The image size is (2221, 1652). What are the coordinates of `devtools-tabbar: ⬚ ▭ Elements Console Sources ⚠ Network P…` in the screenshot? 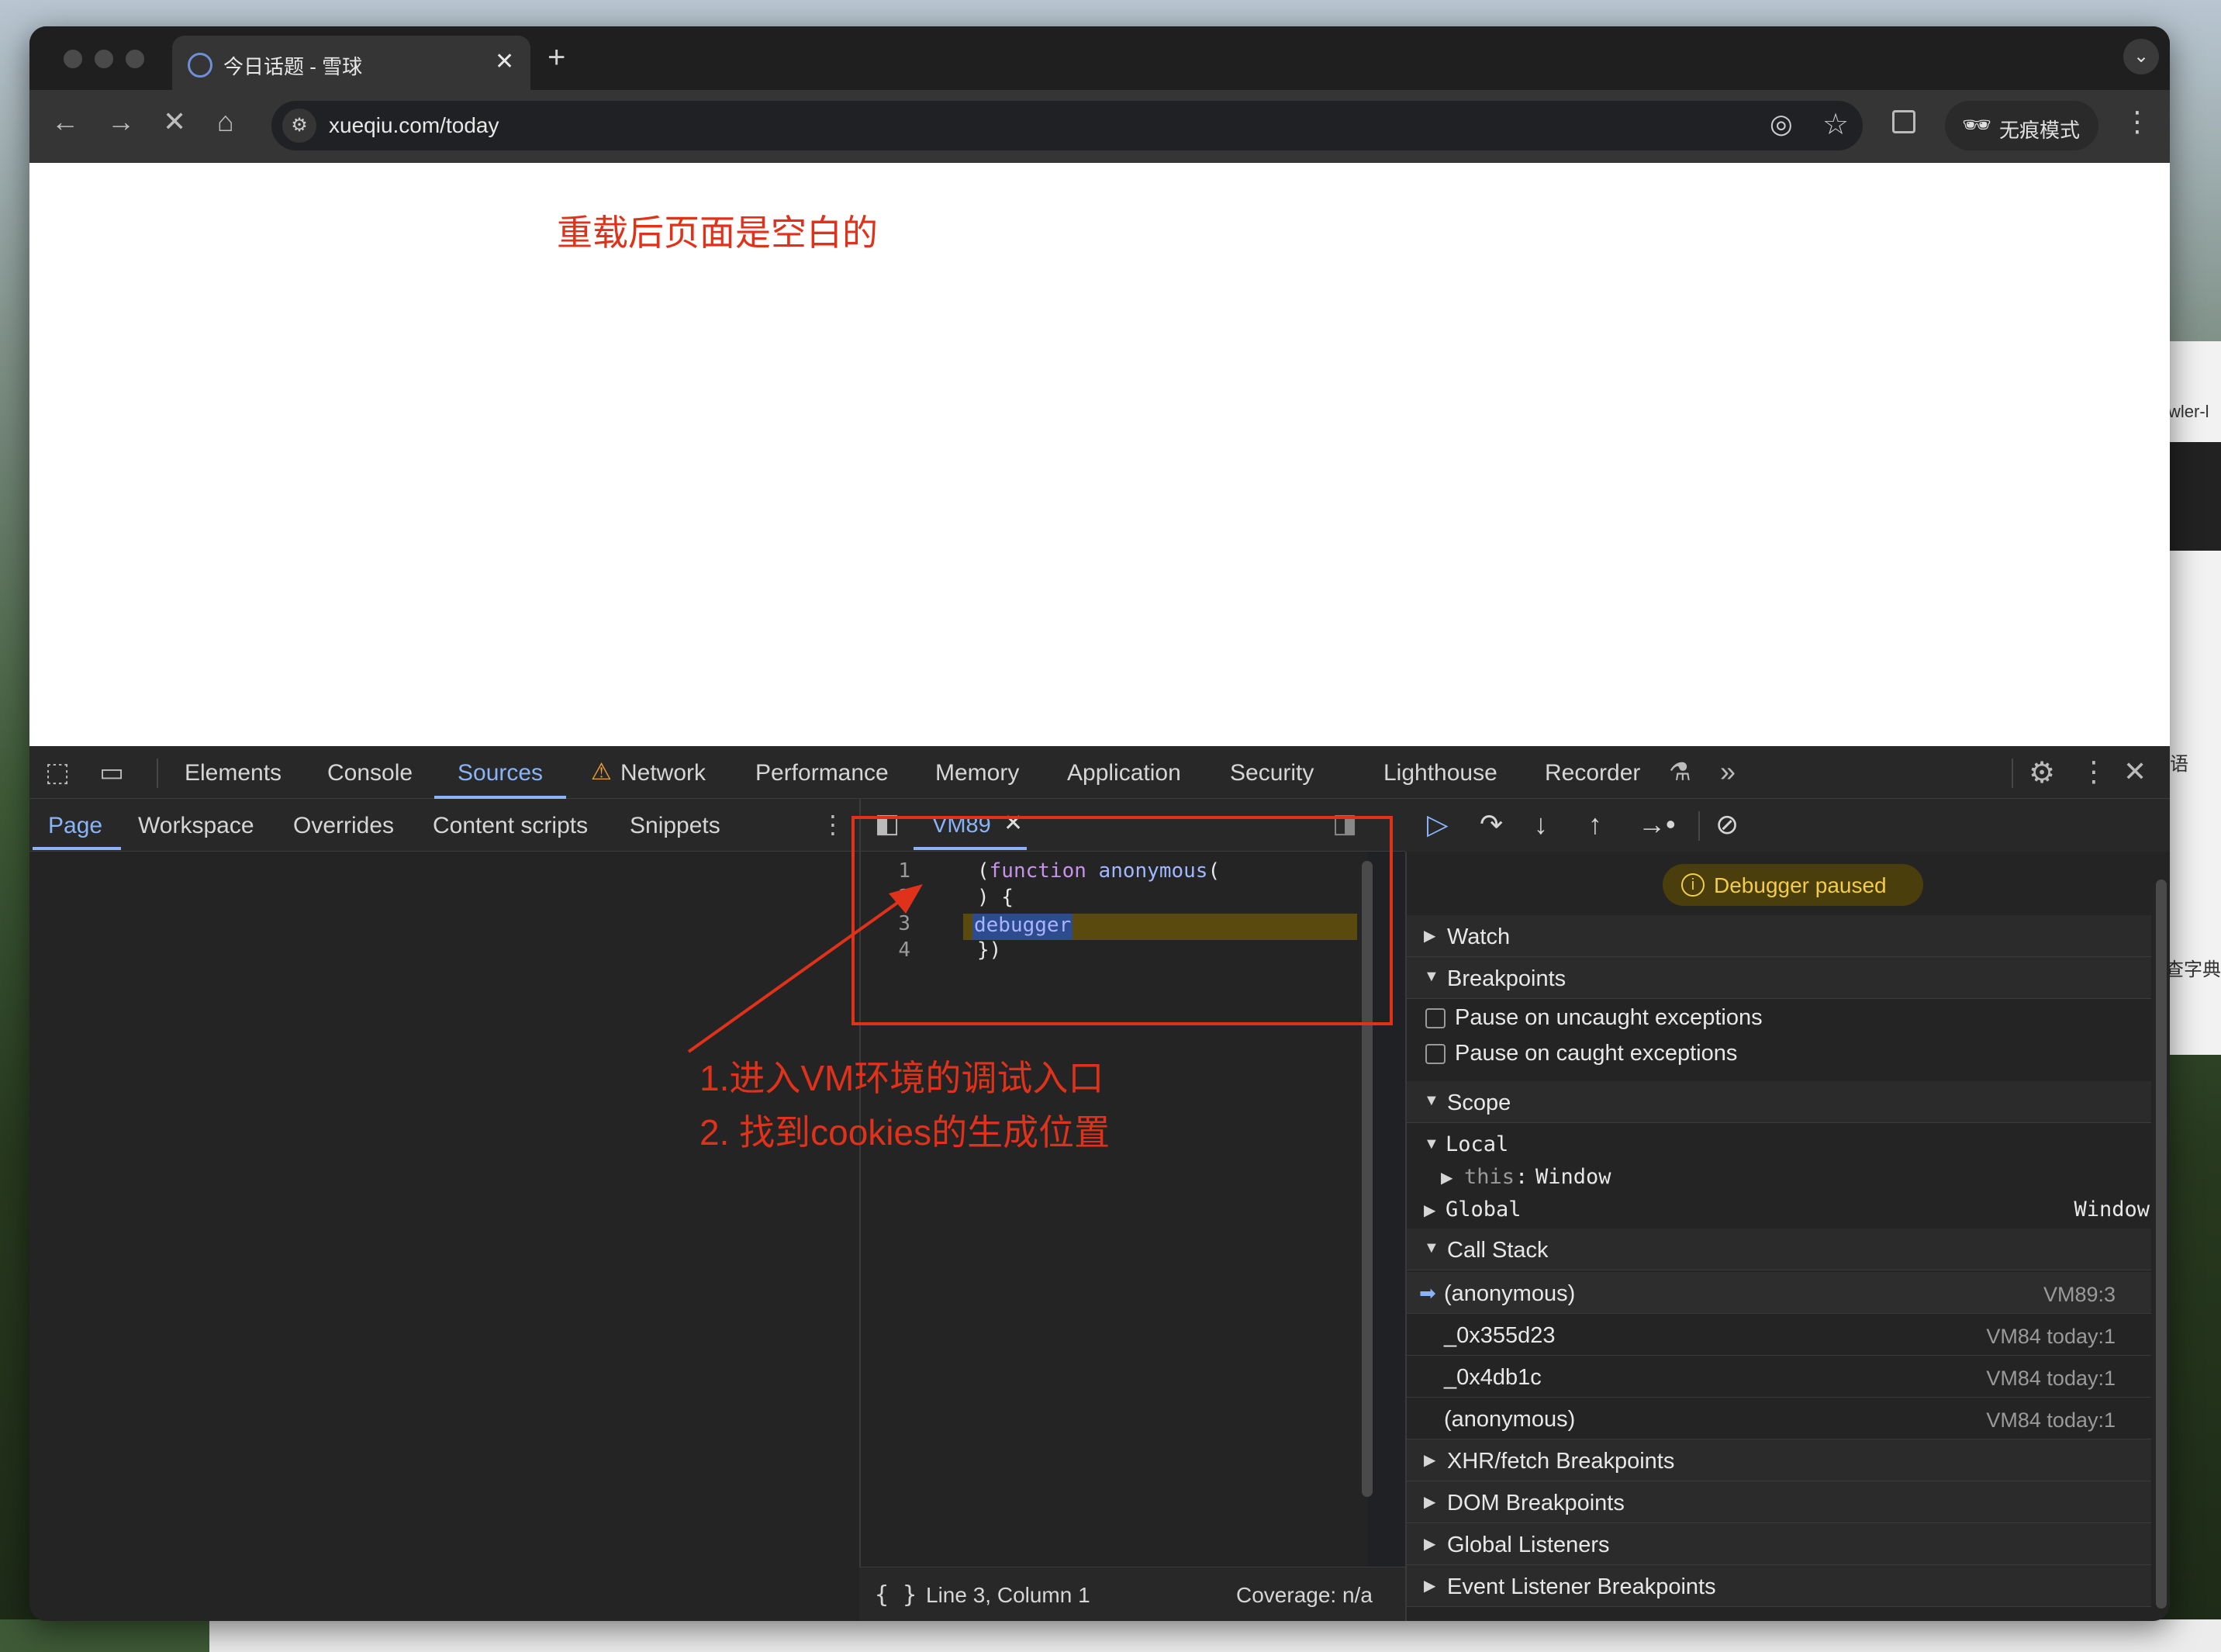 It's located at (1099, 772).